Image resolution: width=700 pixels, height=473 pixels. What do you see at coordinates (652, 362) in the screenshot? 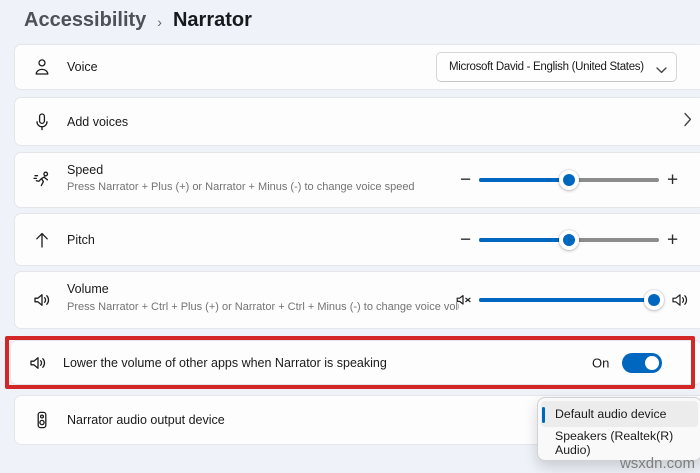
I see `toggle-knob` at bounding box center [652, 362].